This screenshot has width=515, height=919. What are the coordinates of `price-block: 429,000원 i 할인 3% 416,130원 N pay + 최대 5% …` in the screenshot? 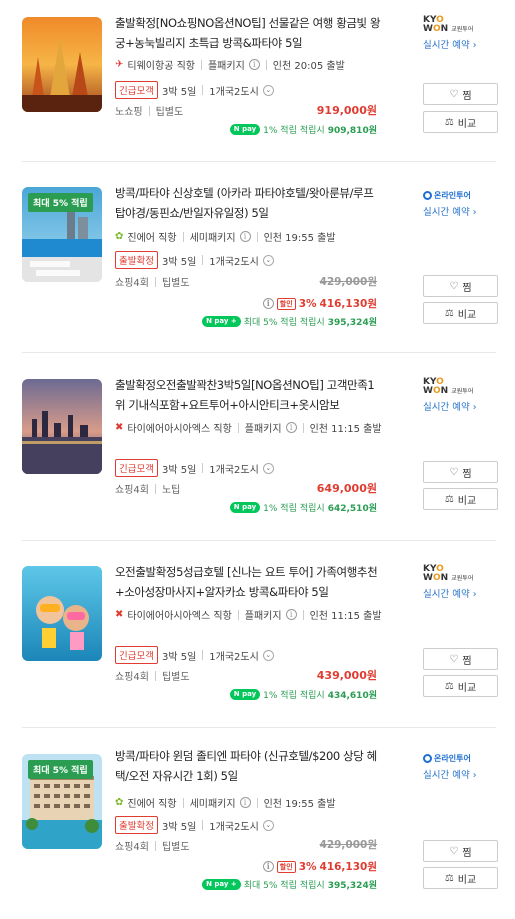 It's located at (289, 864).